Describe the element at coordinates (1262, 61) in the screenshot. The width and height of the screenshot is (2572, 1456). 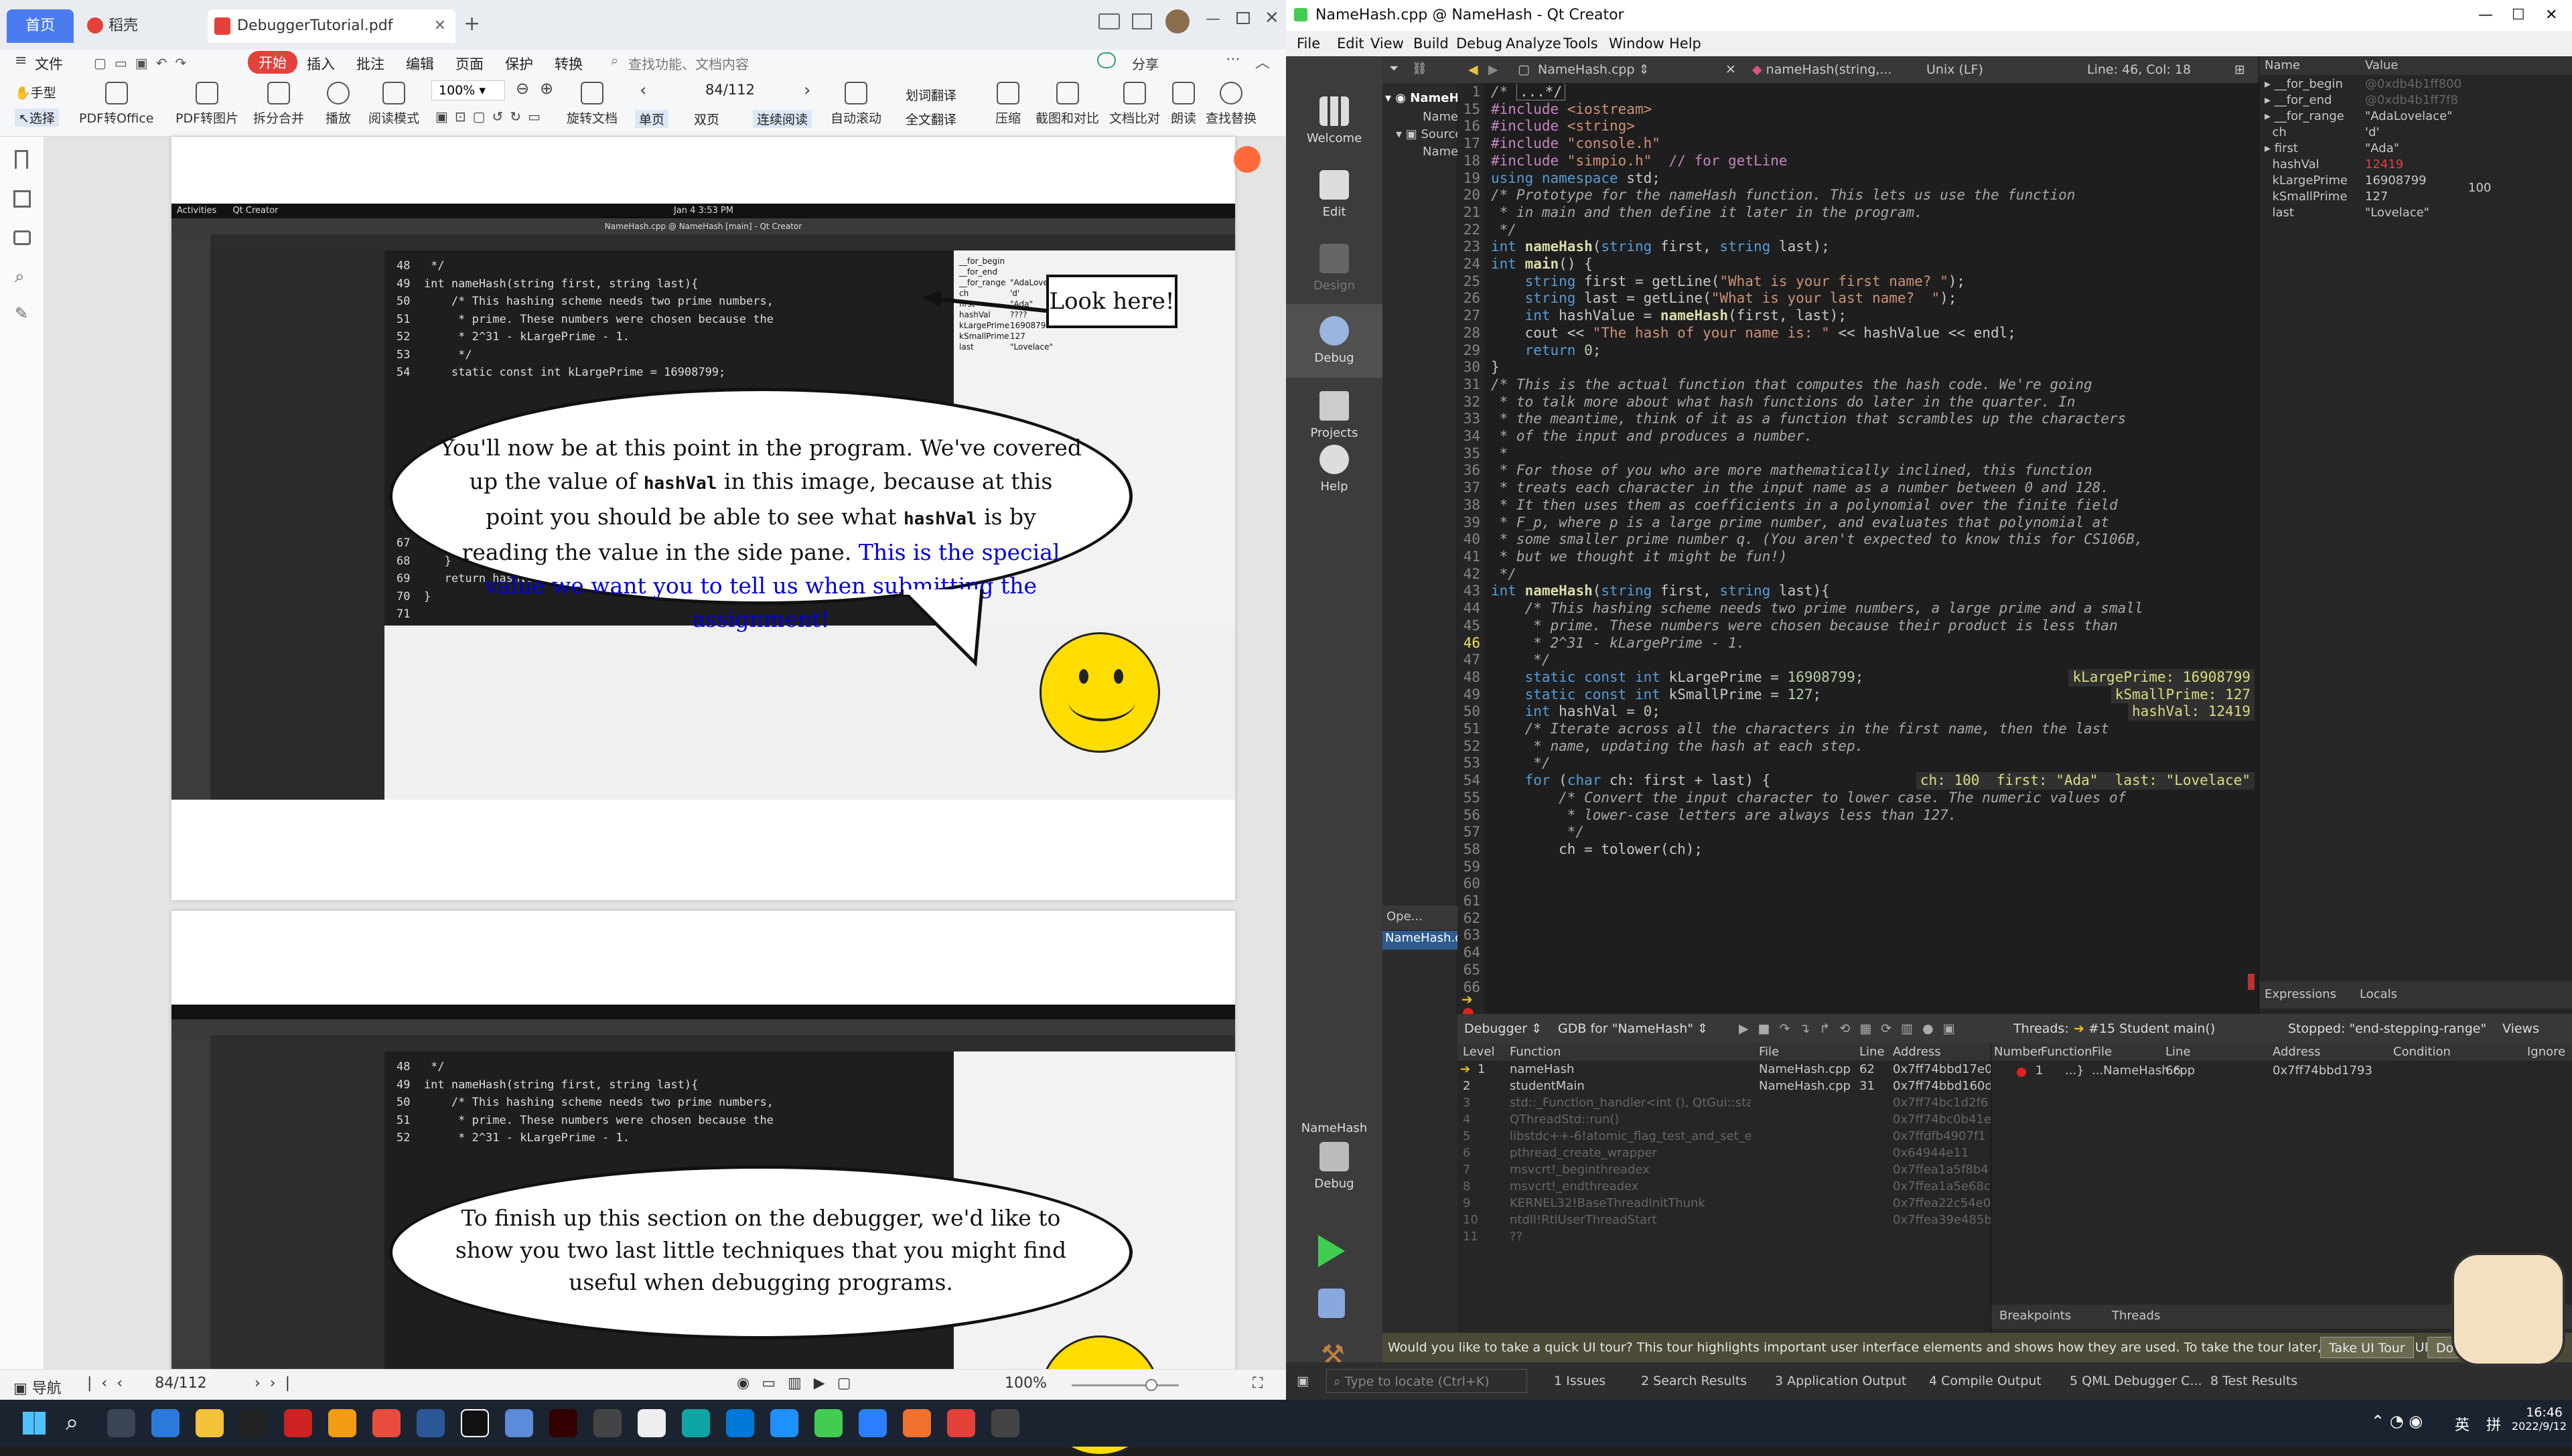
I see `collapse-ribbon-icon: ︿` at that location.